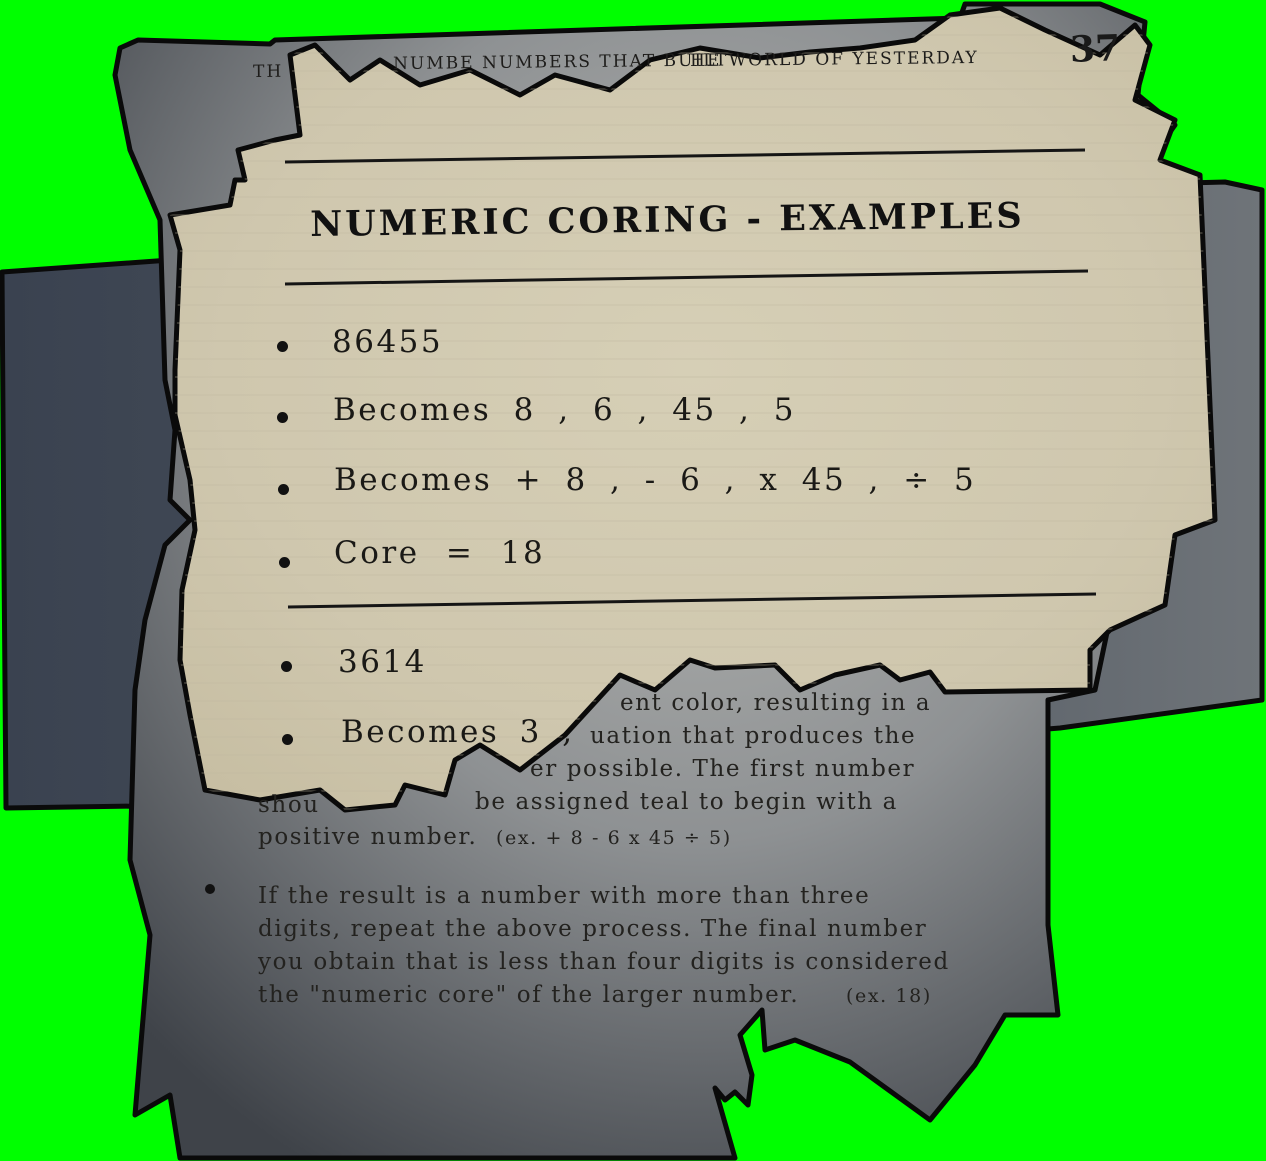 The image size is (1266, 1161). Describe the element at coordinates (564, 410) in the screenshot. I see `example1-split: Becomes 8 , 6 , 45 , 5` at that location.